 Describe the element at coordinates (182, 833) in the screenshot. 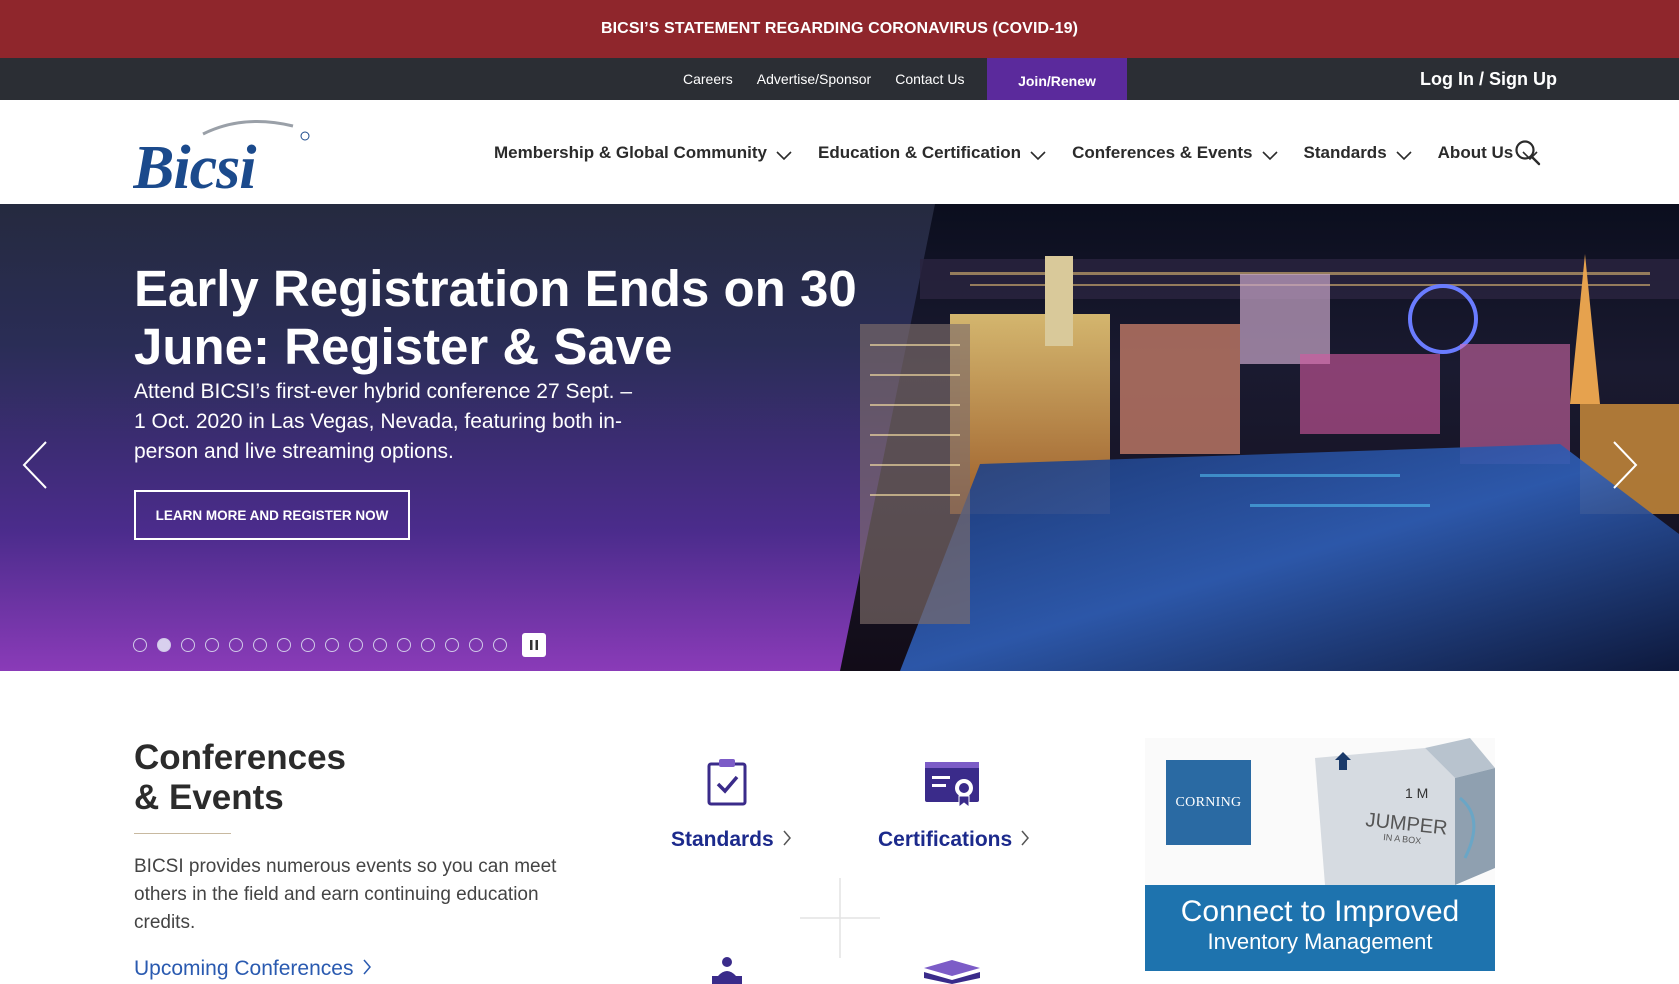

I see `divider` at that location.